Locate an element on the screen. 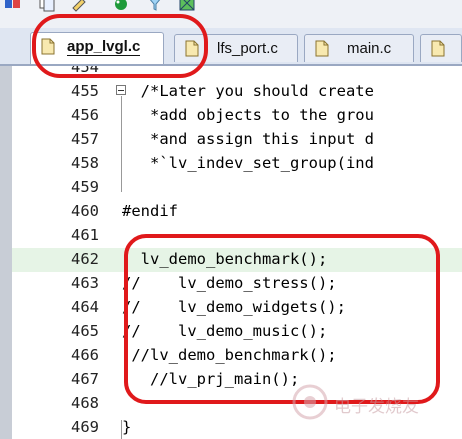  code-line: 454 is located at coordinates (237, 73).